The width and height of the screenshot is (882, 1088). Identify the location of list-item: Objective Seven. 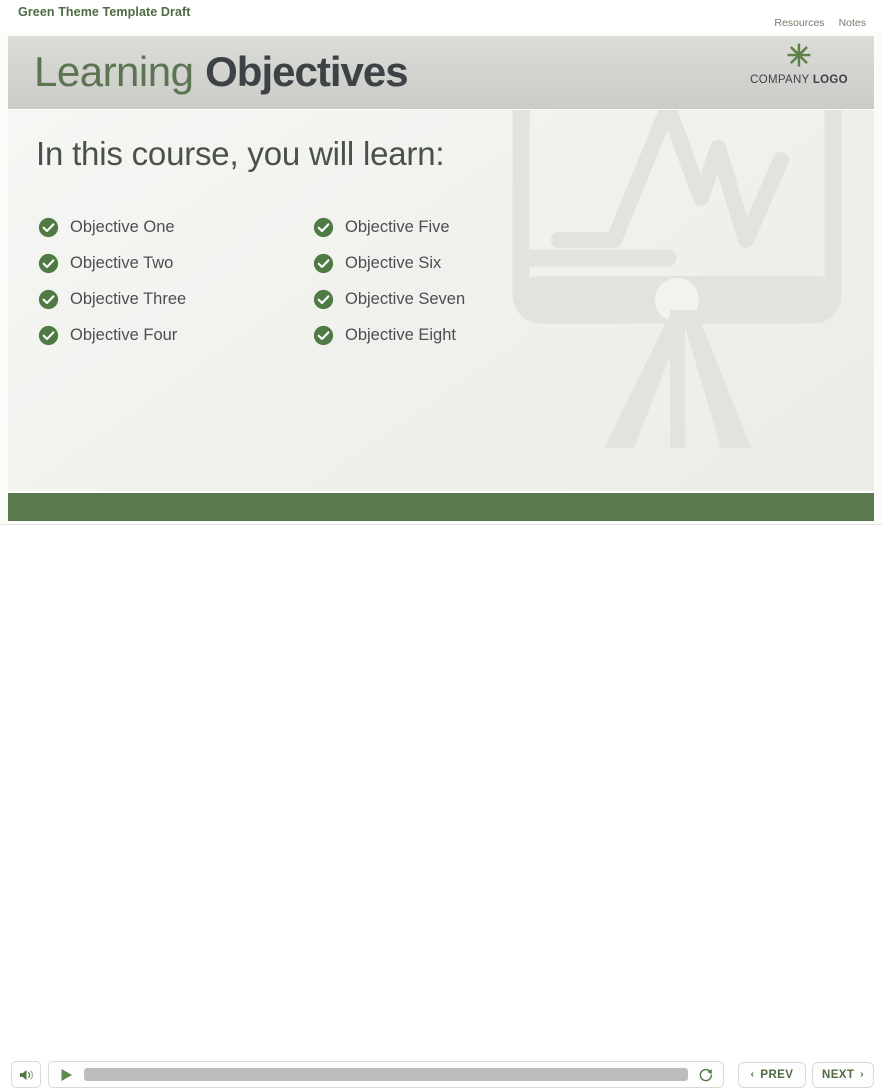
(450, 299).